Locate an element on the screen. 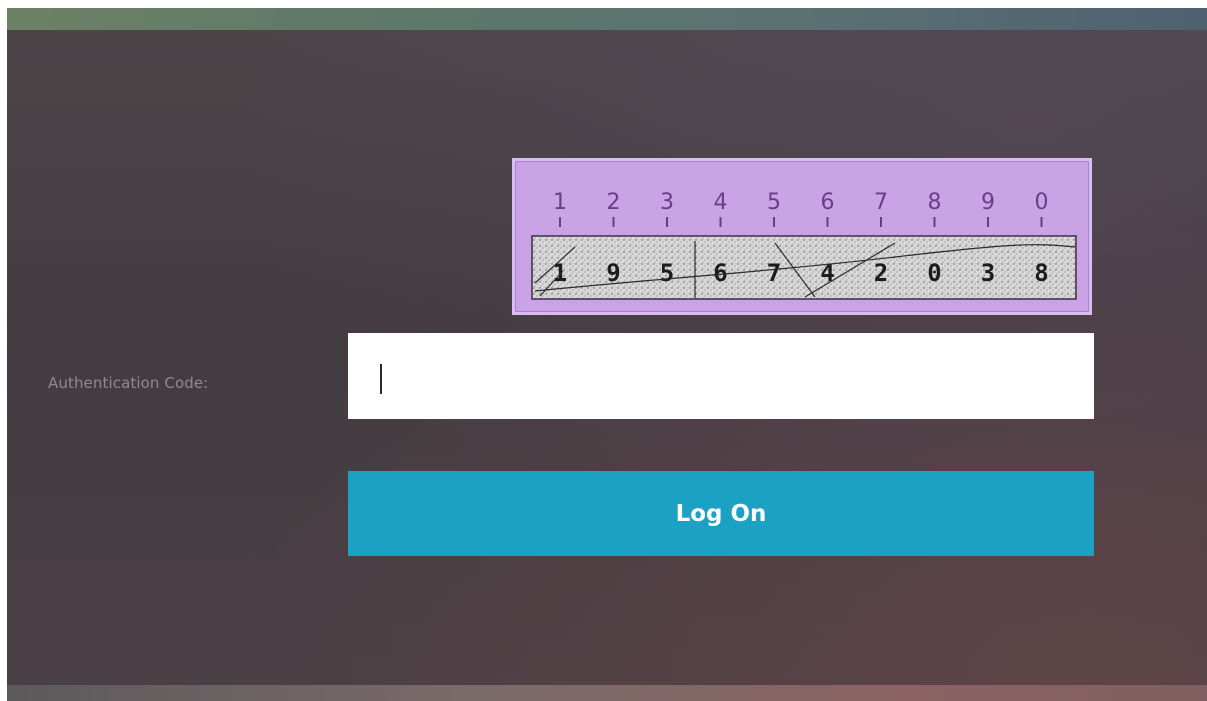 Image resolution: width=1207 pixels, height=701 pixels. captcha-digit: 1 is located at coordinates (560, 273).